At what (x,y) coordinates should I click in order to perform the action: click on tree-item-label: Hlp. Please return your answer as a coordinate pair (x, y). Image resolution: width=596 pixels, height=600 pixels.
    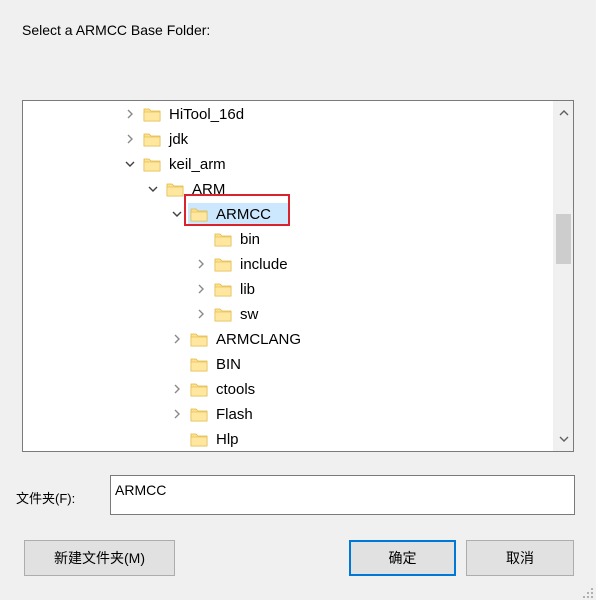
    Looking at the image, I should click on (227, 439).